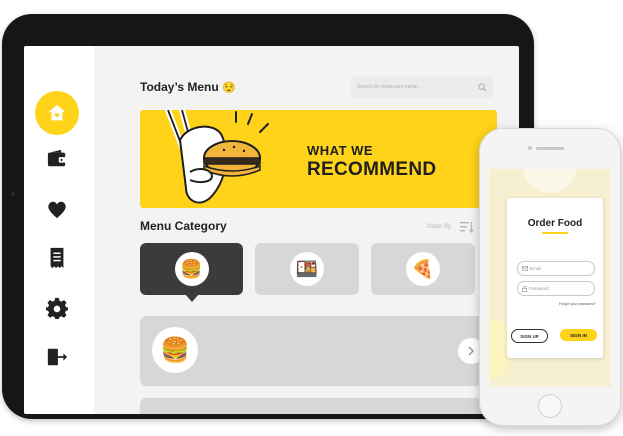 This screenshot has width=623, height=436. I want to click on page-title: Today’s Menu 😌, so click(188, 87).